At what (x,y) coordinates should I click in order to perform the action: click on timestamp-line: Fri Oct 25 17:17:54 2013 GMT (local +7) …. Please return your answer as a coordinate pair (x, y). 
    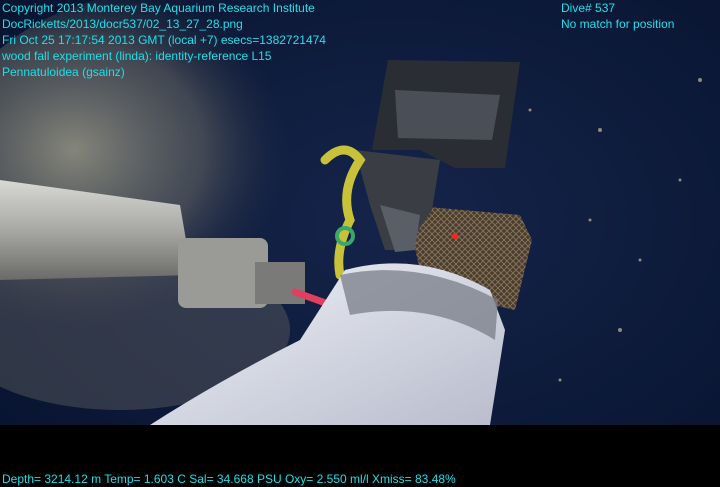
    Looking at the image, I should click on (164, 40).